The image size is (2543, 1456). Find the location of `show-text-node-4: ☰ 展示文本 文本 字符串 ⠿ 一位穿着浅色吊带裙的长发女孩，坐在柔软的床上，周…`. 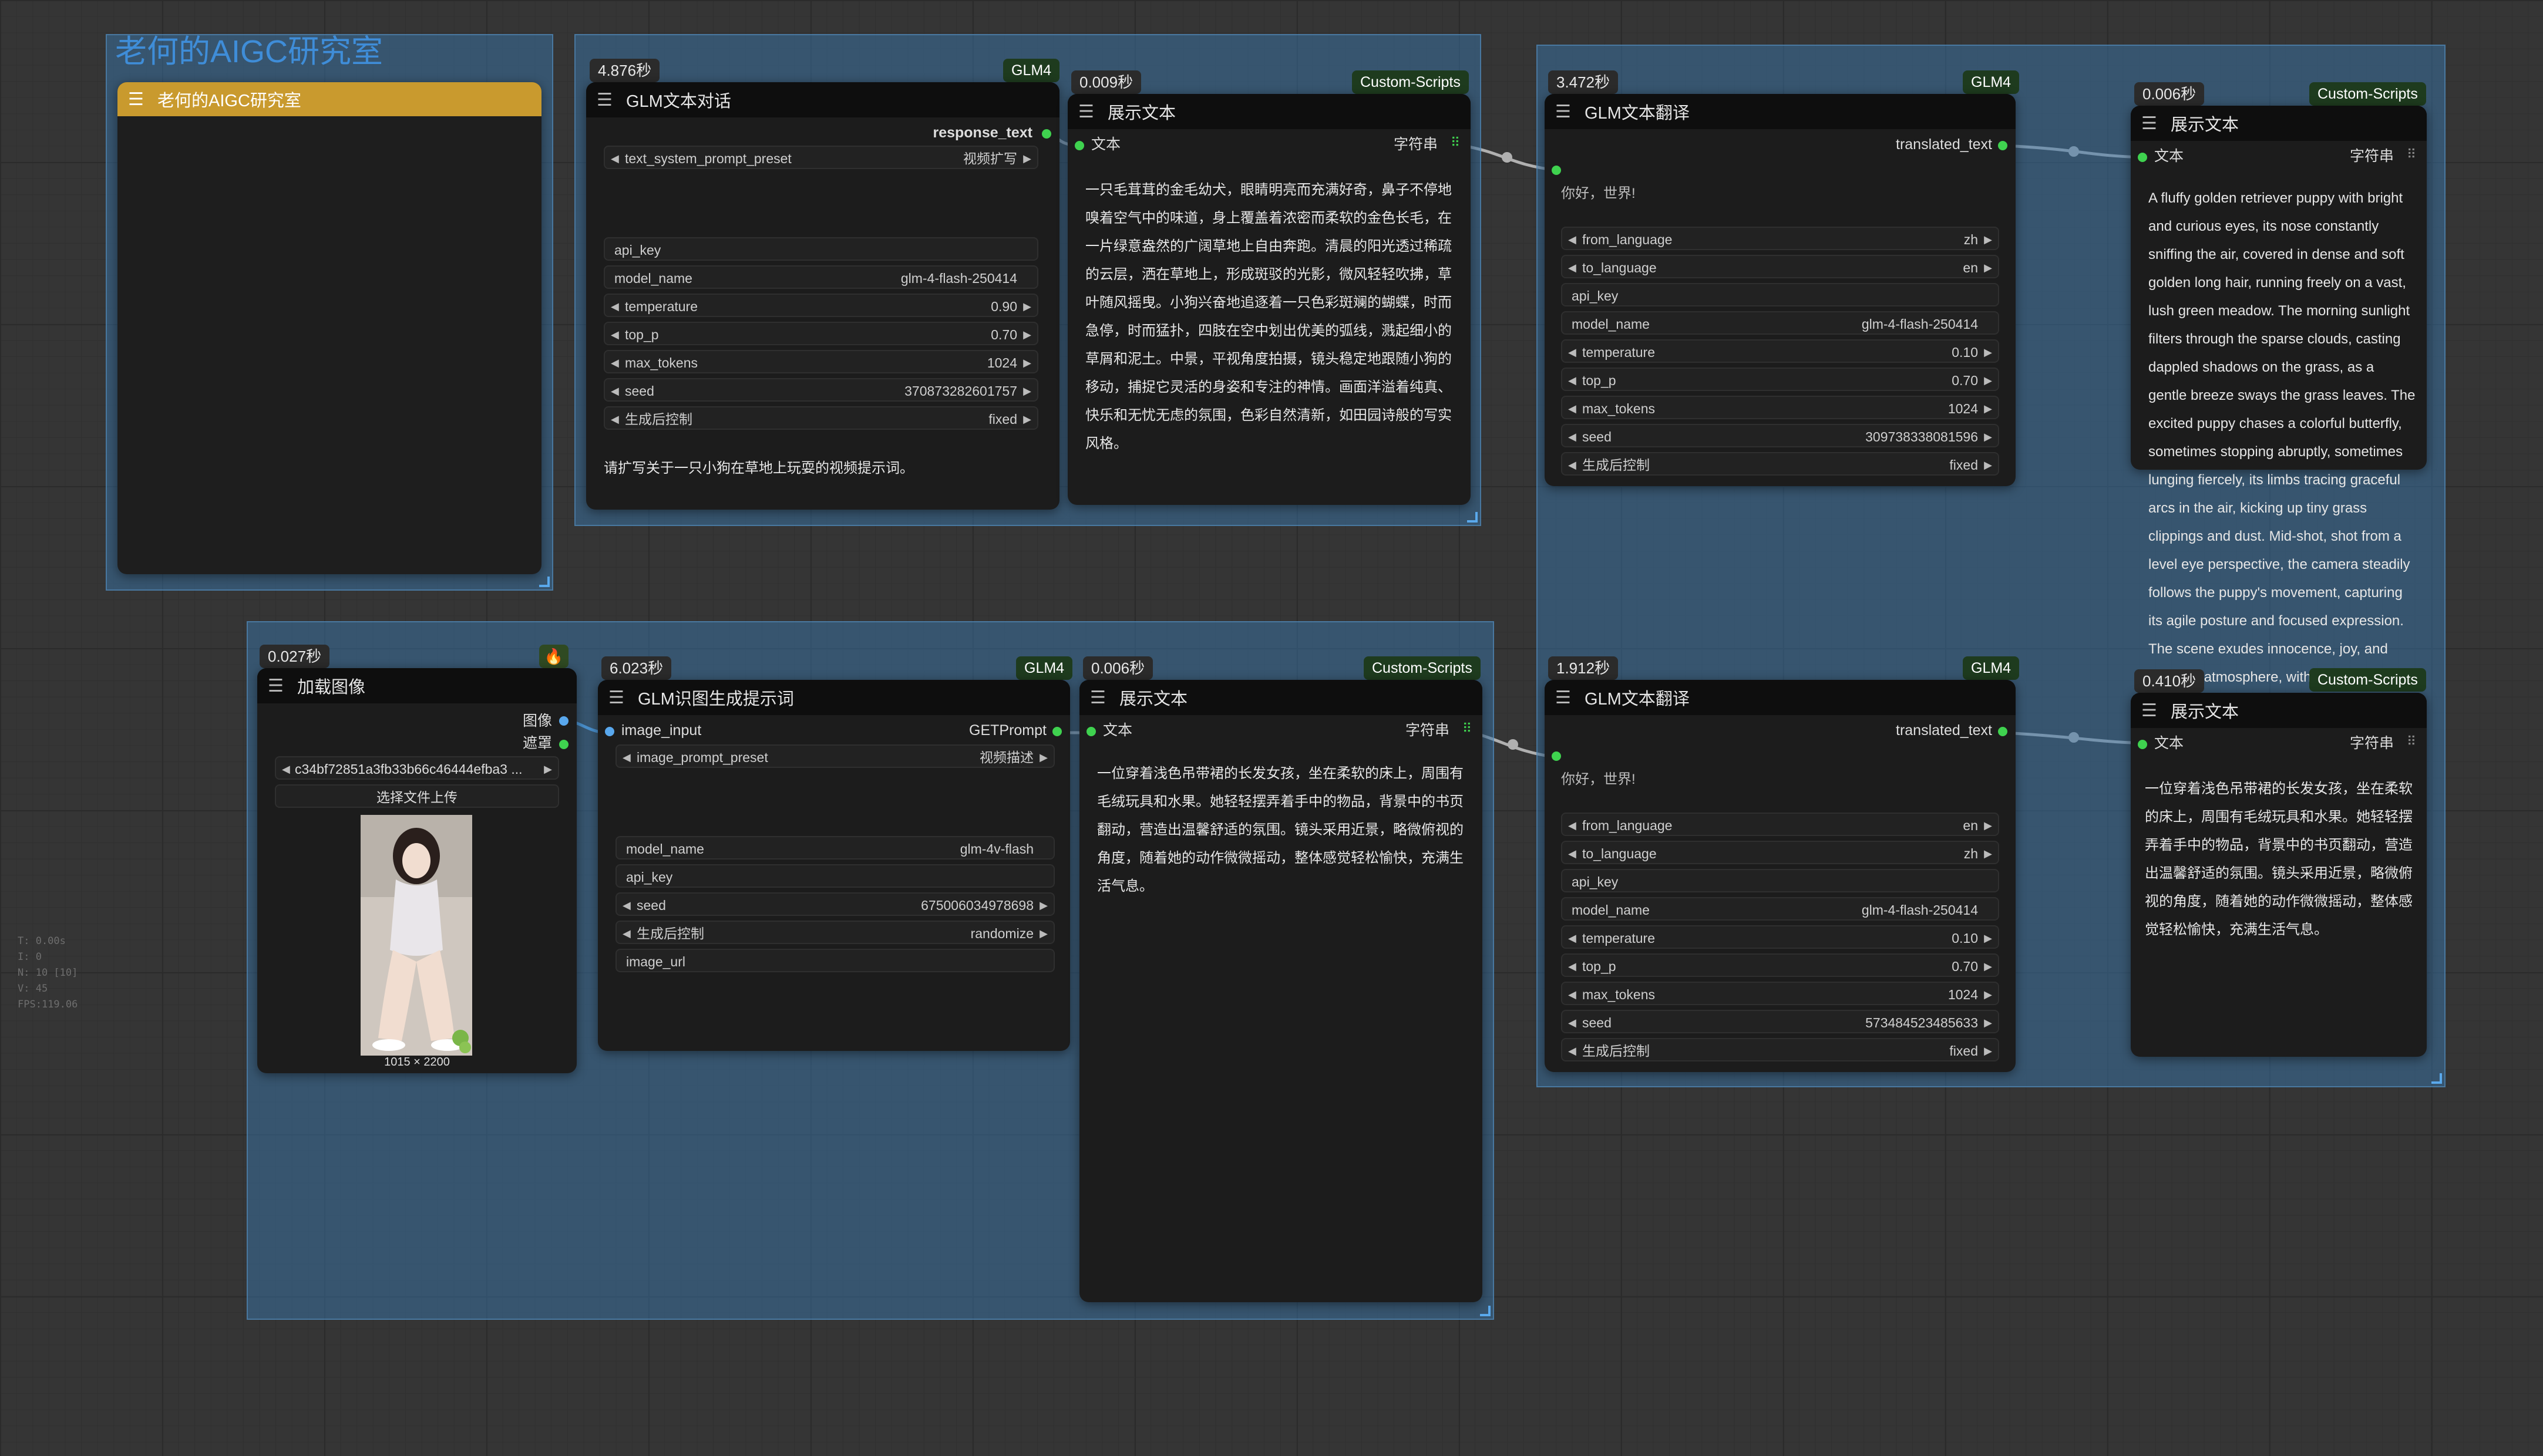

show-text-node-4: ☰ 展示文本 文本 字符串 ⠿ 一位穿着浅色吊带裙的长发女孩，坐在柔软的床上，周… is located at coordinates (2279, 875).